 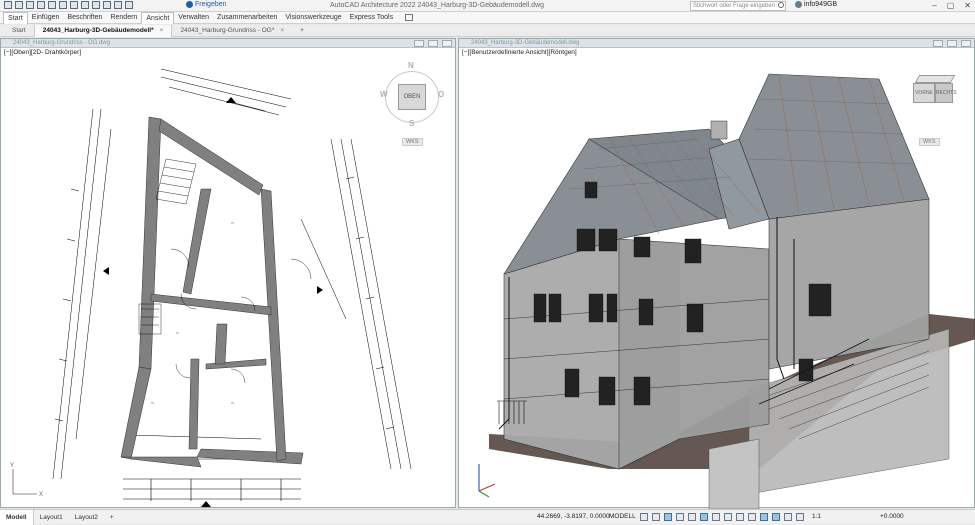 I want to click on grid-icon, so click(x=644, y=517).